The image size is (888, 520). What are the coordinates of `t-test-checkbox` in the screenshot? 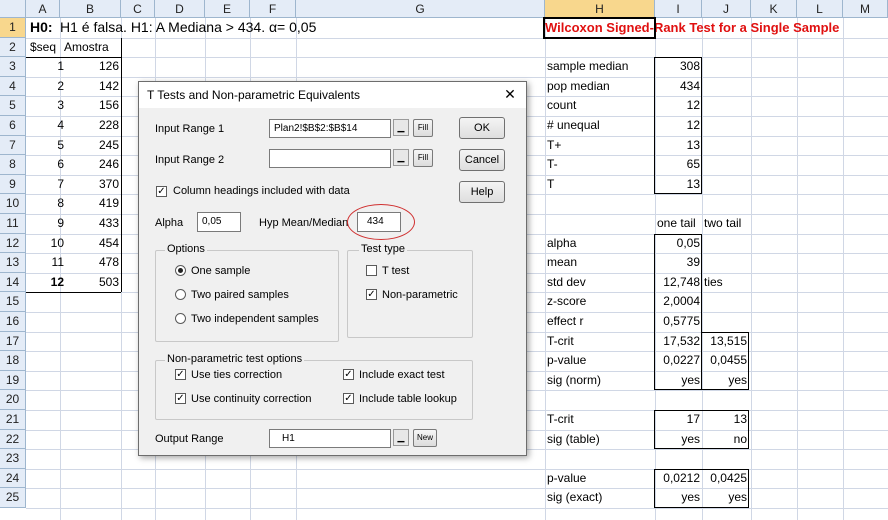 It's located at (371, 270).